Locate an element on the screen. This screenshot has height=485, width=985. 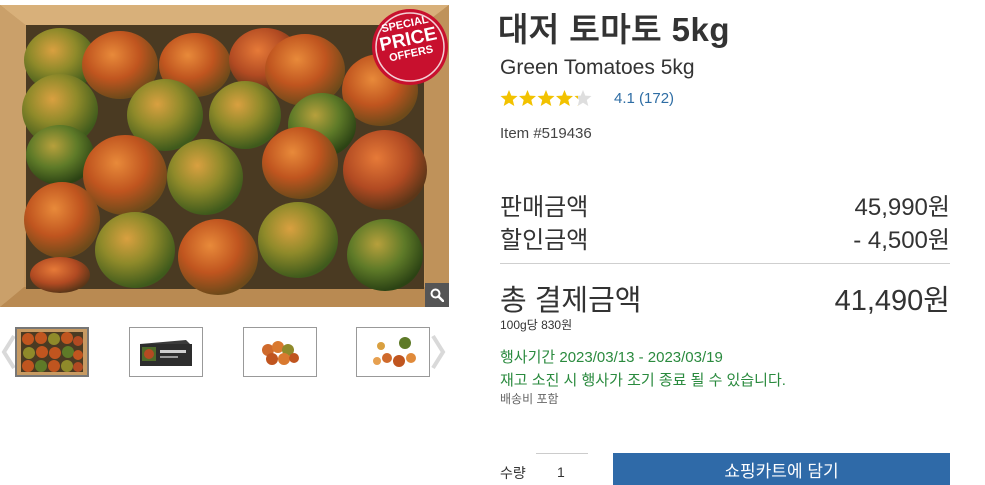
chevron-right-icon is located at coordinates (438, 352).